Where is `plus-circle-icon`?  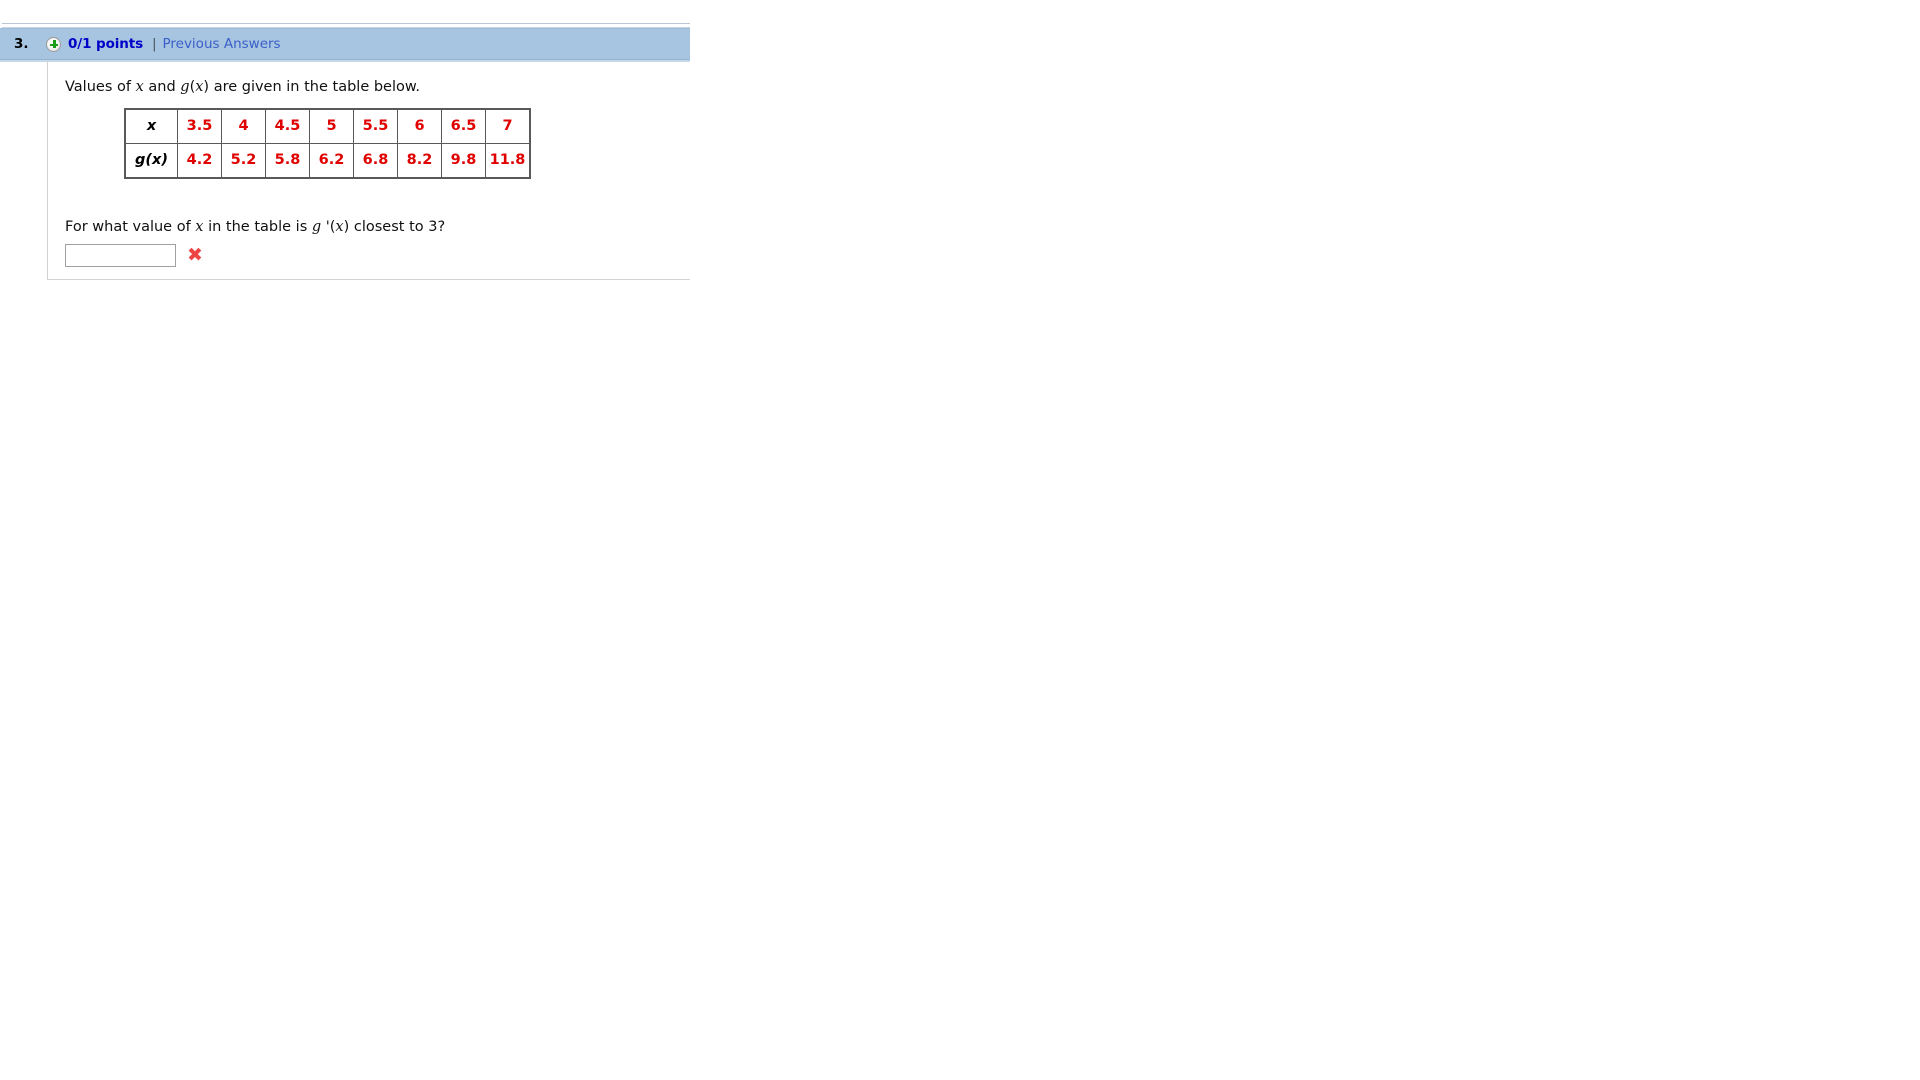
plus-circle-icon is located at coordinates (53, 44).